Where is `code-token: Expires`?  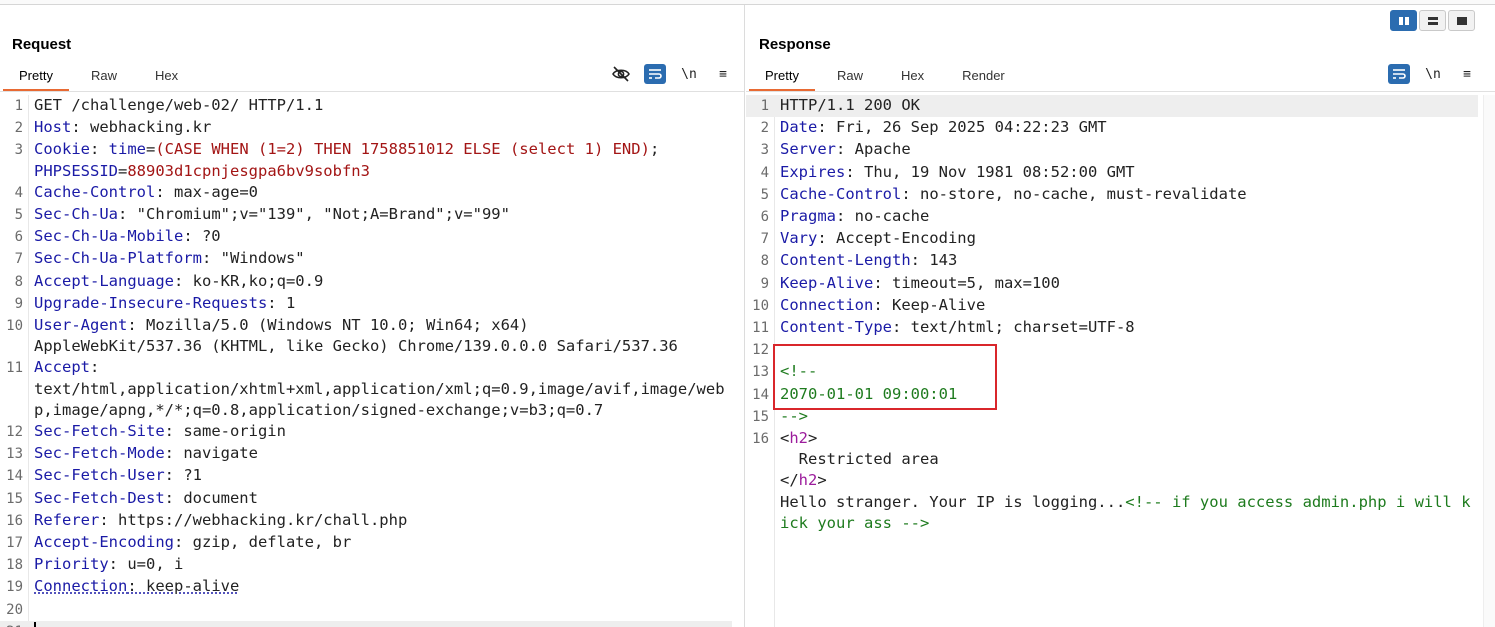
code-token: Expires is located at coordinates (813, 171).